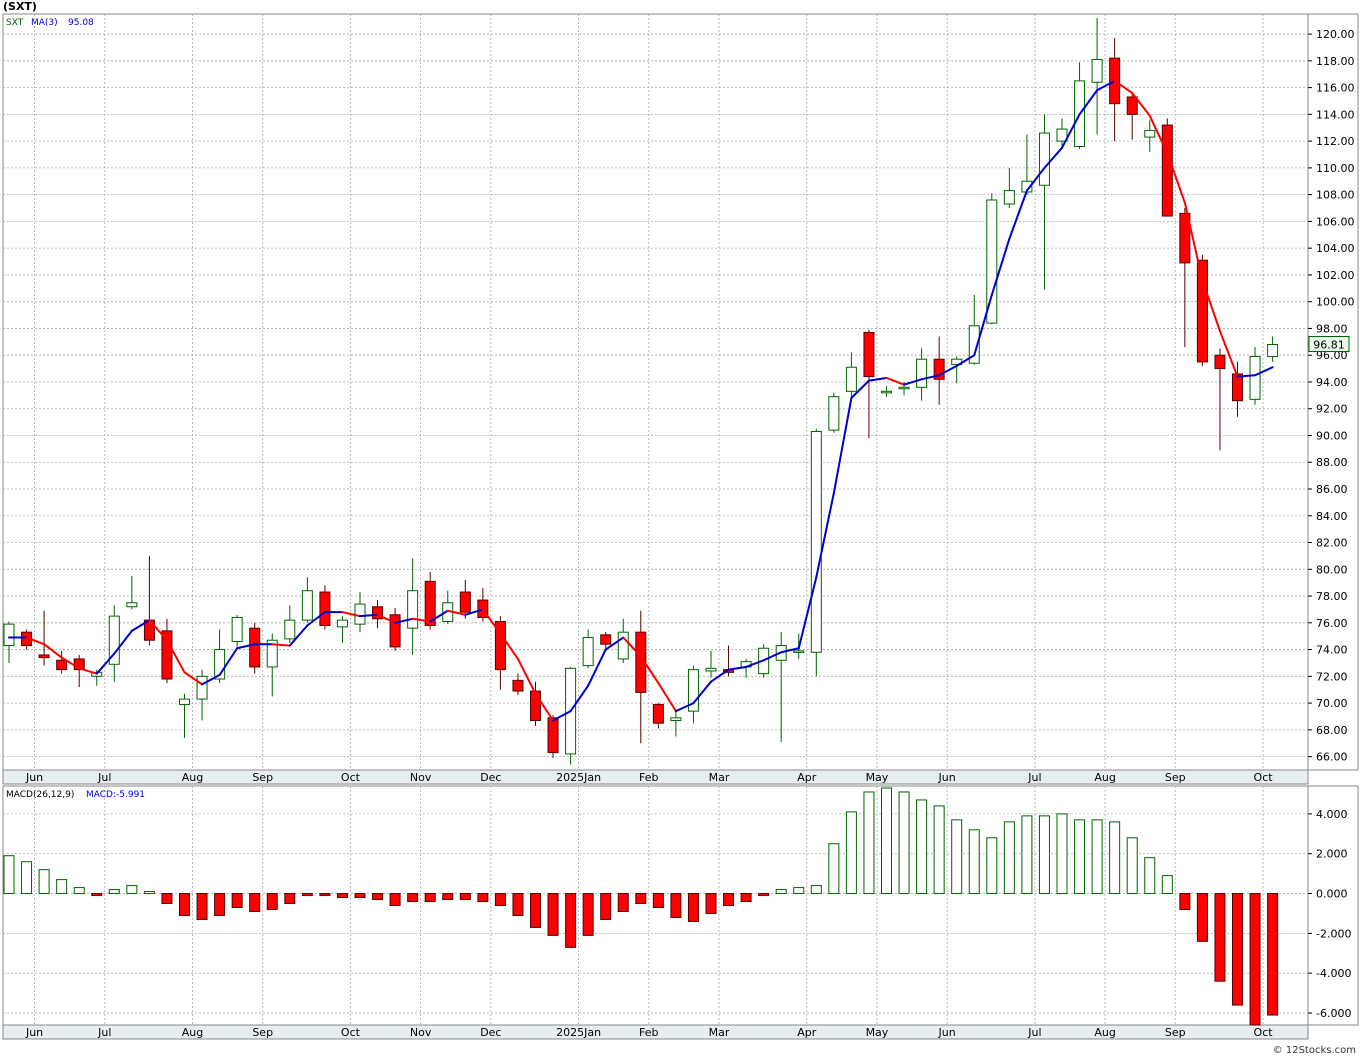  What do you see at coordinates (1335, 302) in the screenshot?
I see `price-tick-label: 100.00` at bounding box center [1335, 302].